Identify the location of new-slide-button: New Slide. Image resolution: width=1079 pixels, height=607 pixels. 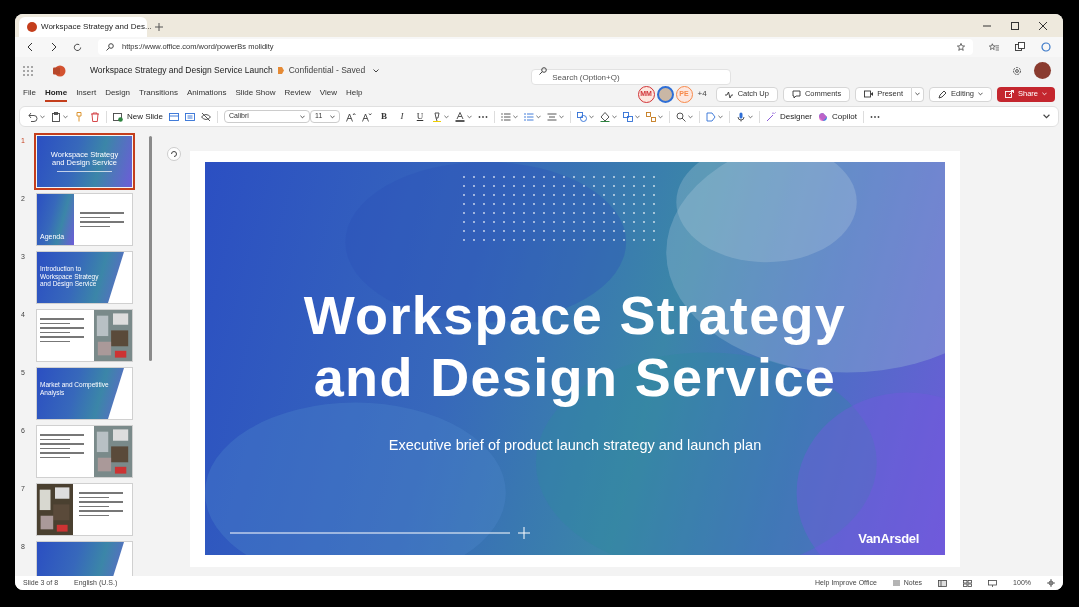
(138, 116).